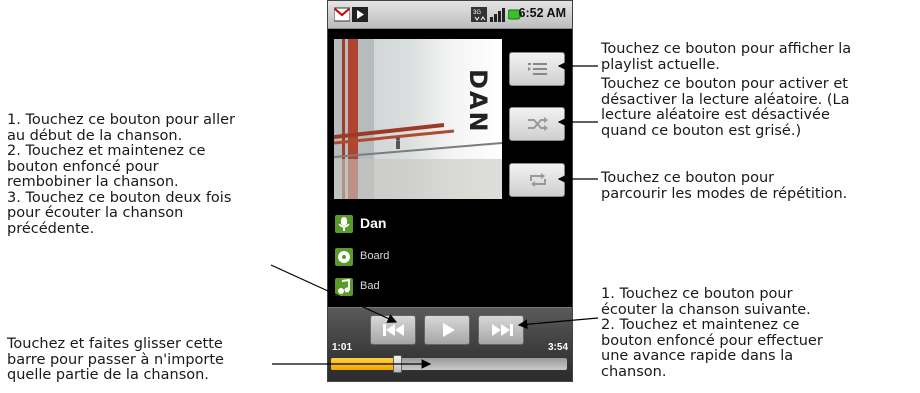 This screenshot has width=920, height=393. I want to click on seek-progress, so click(364, 364).